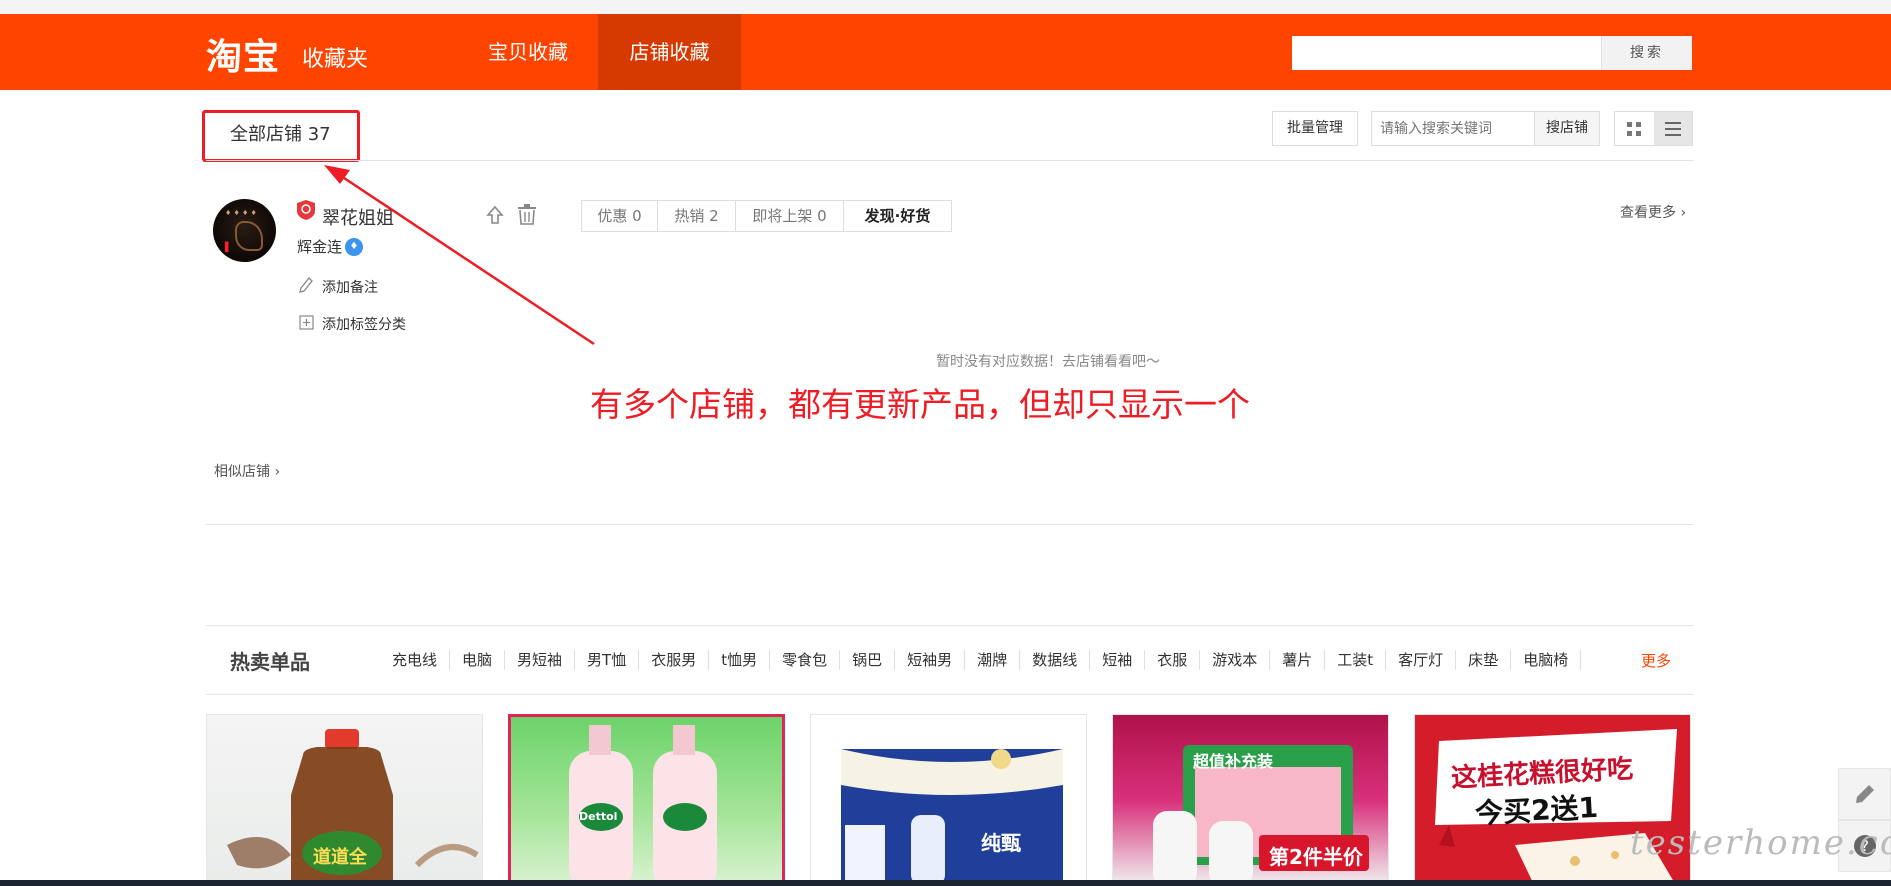 The image size is (1891, 886). I want to click on hot-keyword: t恤男, so click(740, 660).